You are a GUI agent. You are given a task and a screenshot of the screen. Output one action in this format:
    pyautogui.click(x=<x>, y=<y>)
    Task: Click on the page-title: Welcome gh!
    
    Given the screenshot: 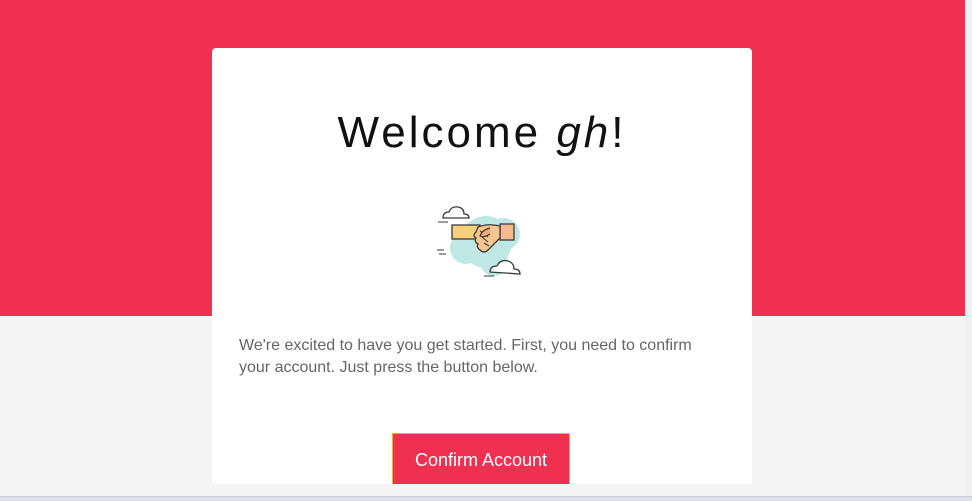 What is the action you would take?
    pyautogui.click(x=482, y=133)
    